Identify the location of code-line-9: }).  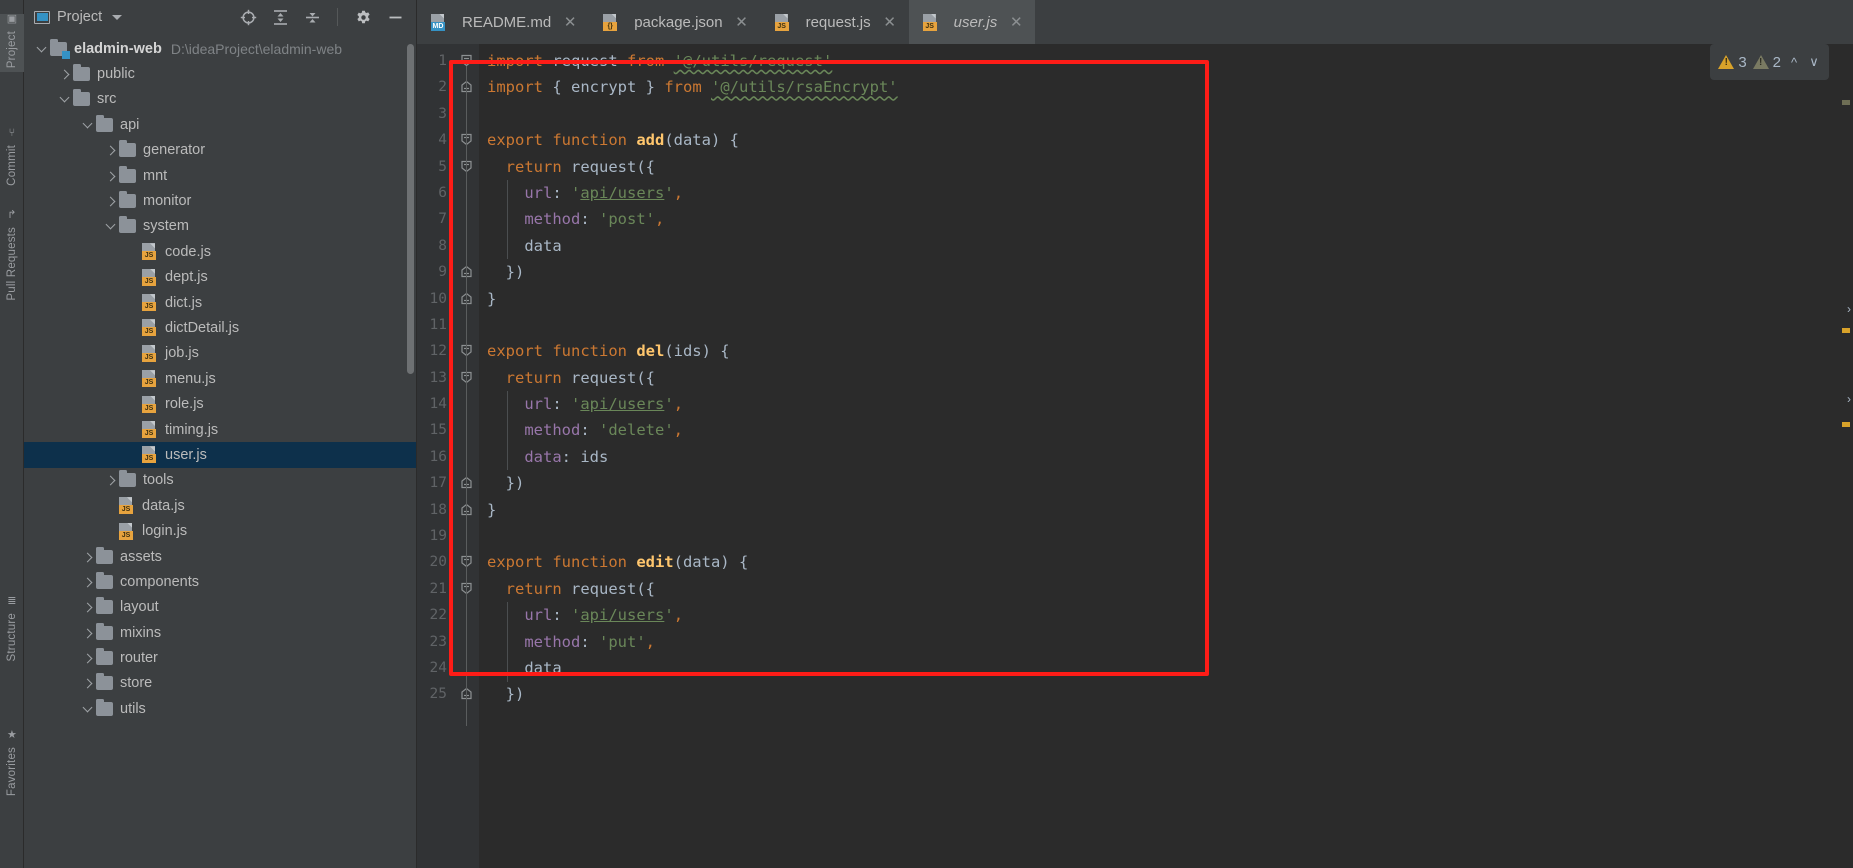
(1166, 272).